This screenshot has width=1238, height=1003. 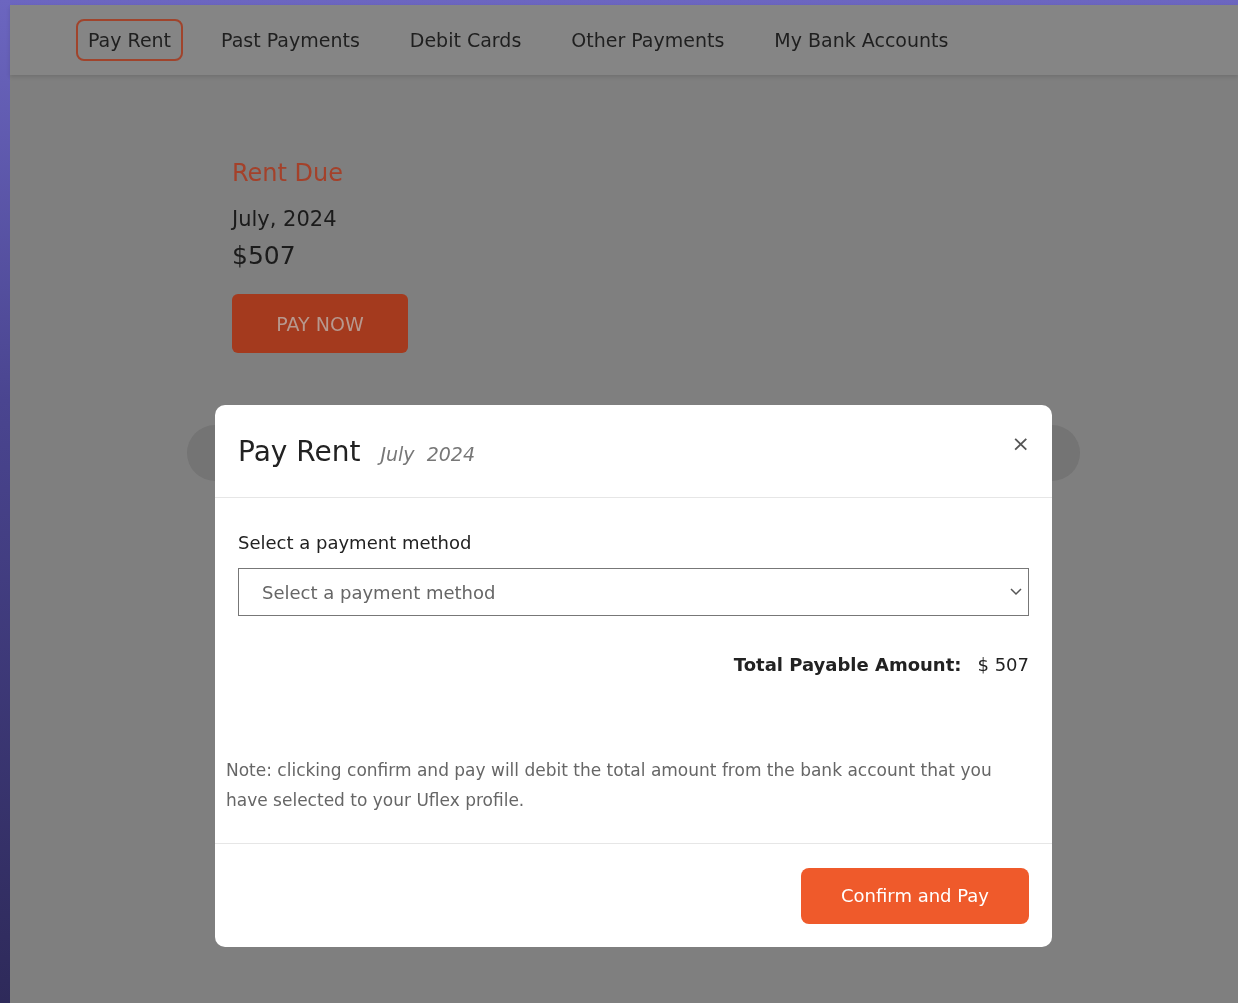 I want to click on nav-tab: My Bank Accounts, so click(x=861, y=40).